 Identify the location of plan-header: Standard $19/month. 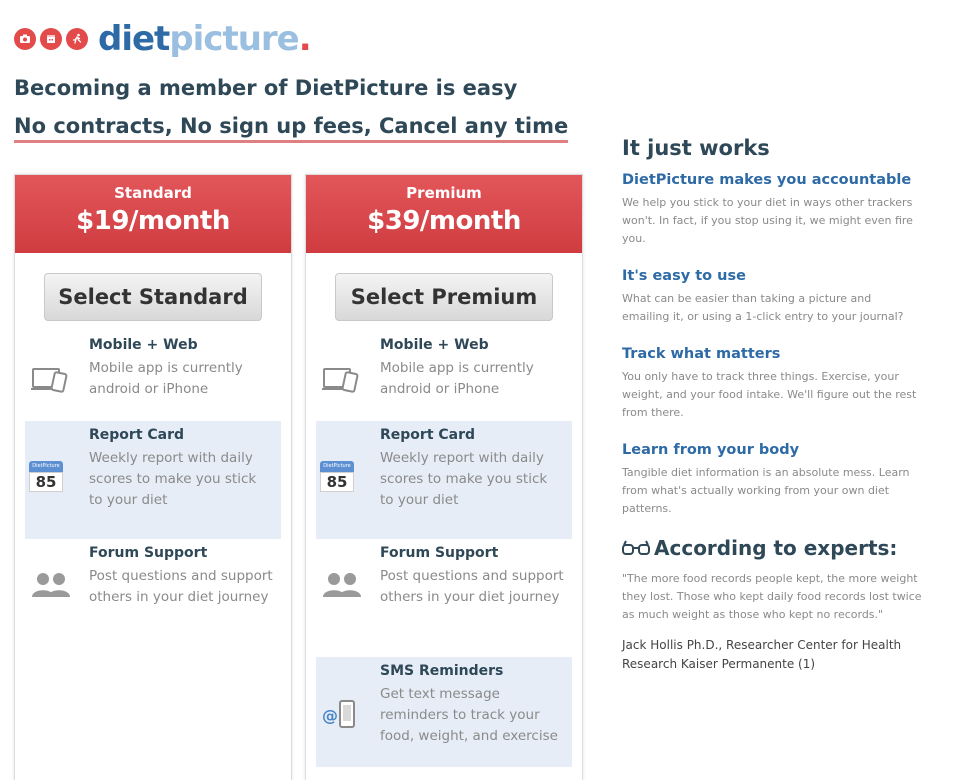
(153, 214).